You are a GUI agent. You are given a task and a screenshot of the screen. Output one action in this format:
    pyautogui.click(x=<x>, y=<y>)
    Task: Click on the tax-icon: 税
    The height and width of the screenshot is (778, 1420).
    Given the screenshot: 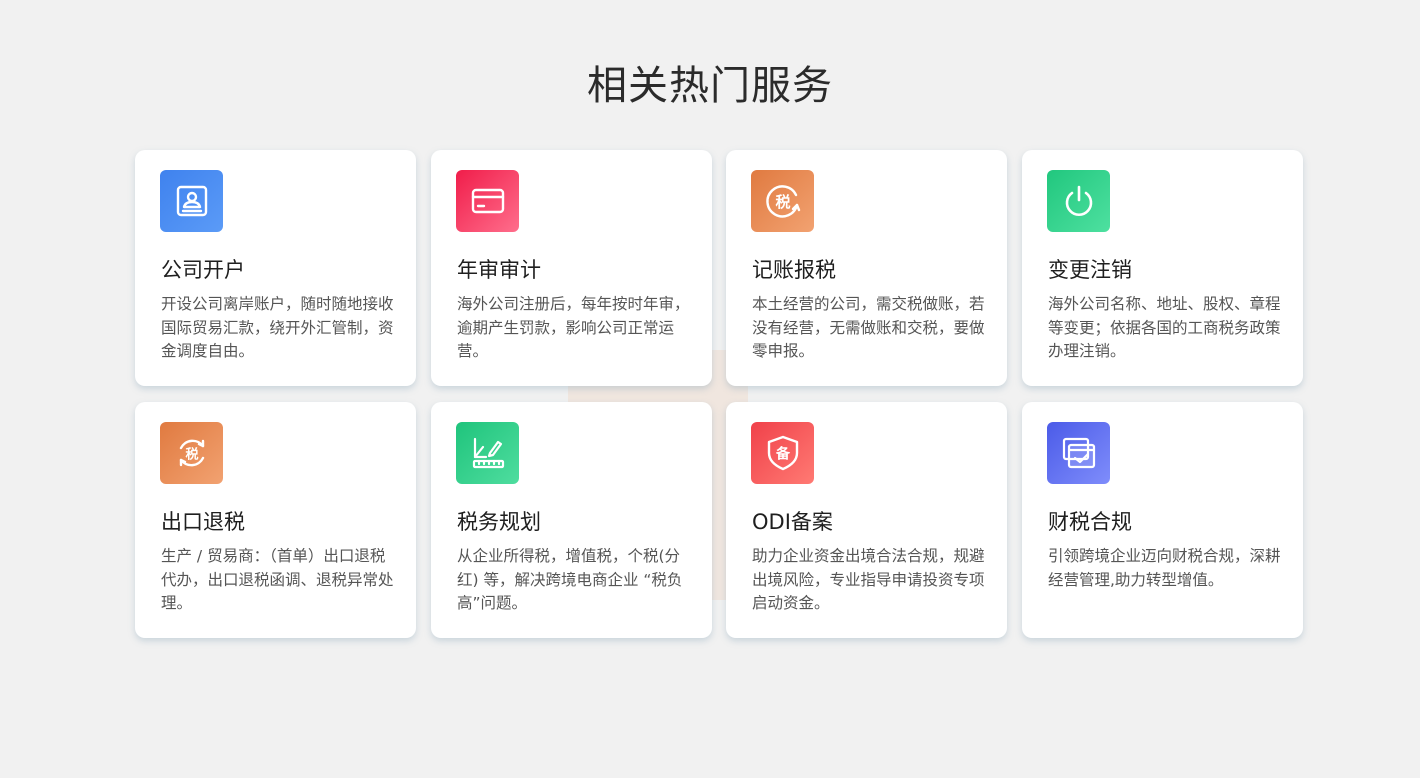 What is the action you would take?
    pyautogui.click(x=782, y=201)
    